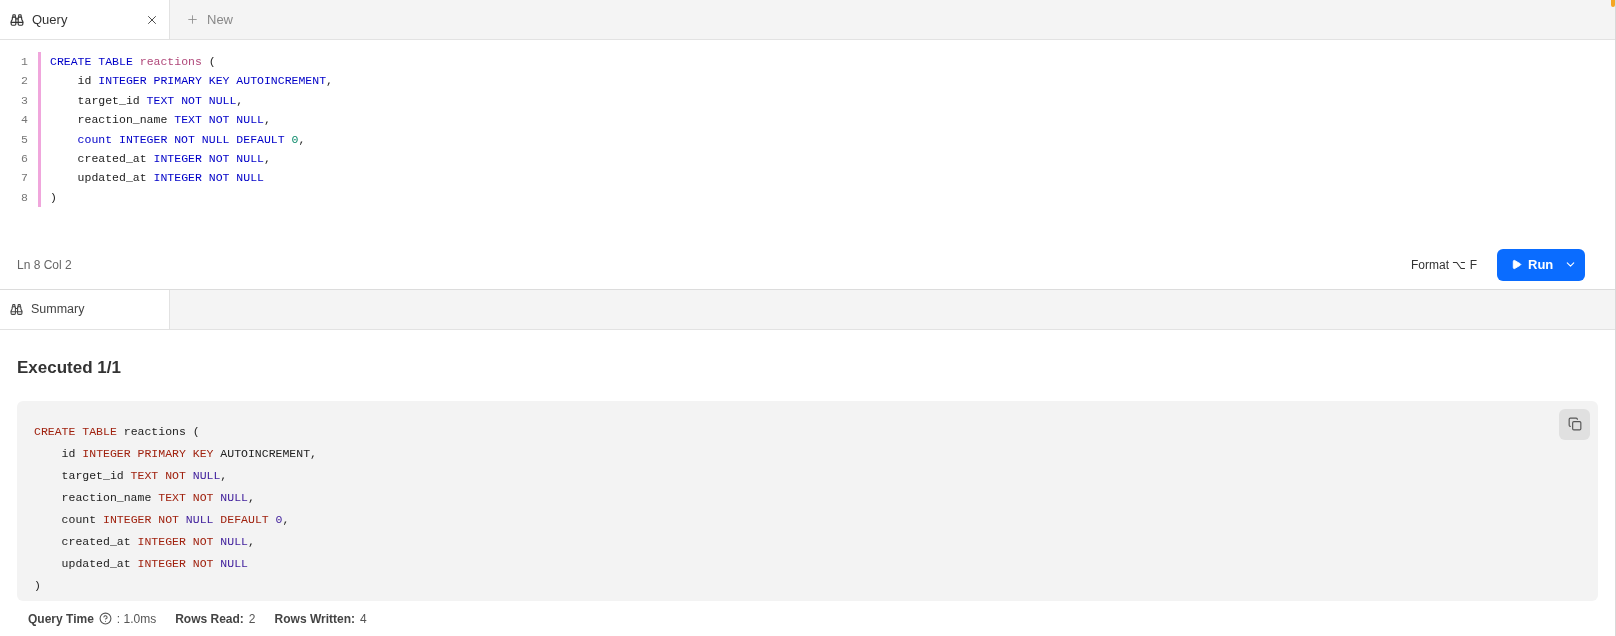 The height and width of the screenshot is (636, 1616). I want to click on line-number: 1, so click(24, 62).